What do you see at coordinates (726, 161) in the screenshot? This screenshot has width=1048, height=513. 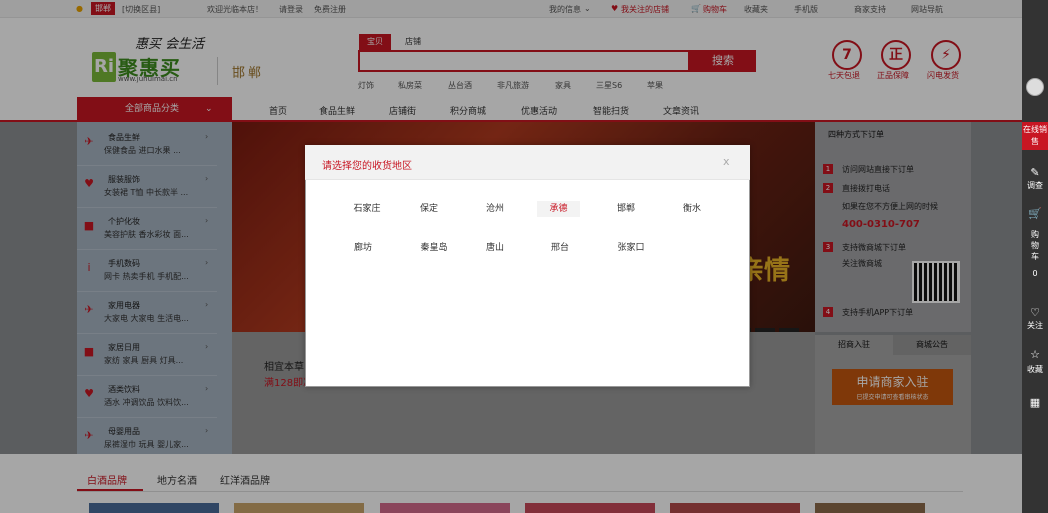 I see `close-icon: x` at bounding box center [726, 161].